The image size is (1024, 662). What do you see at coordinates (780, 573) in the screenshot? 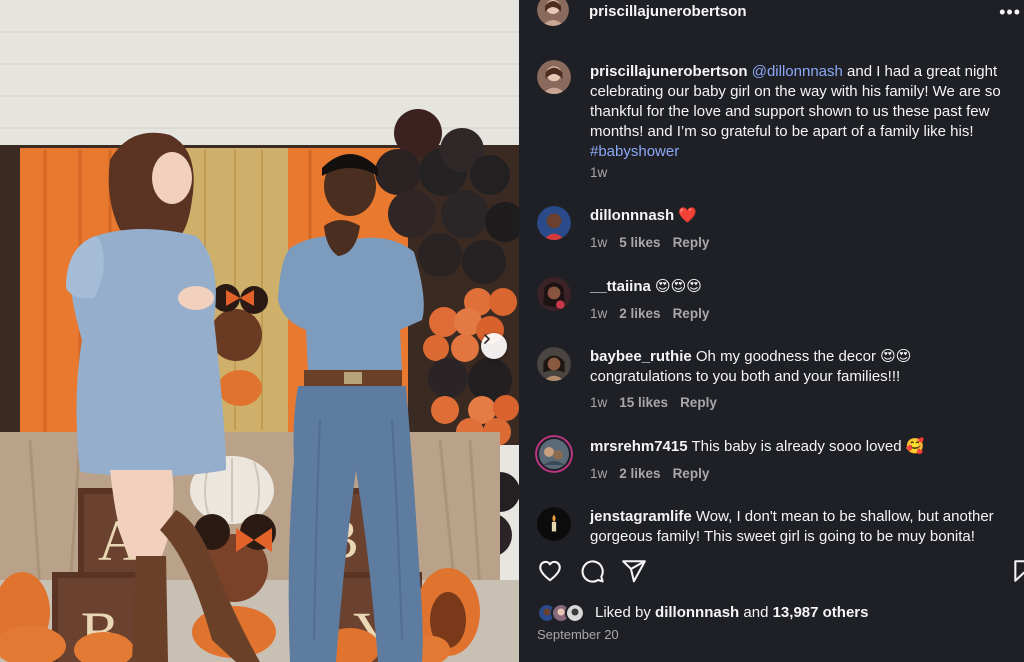
I see `action-bar` at bounding box center [780, 573].